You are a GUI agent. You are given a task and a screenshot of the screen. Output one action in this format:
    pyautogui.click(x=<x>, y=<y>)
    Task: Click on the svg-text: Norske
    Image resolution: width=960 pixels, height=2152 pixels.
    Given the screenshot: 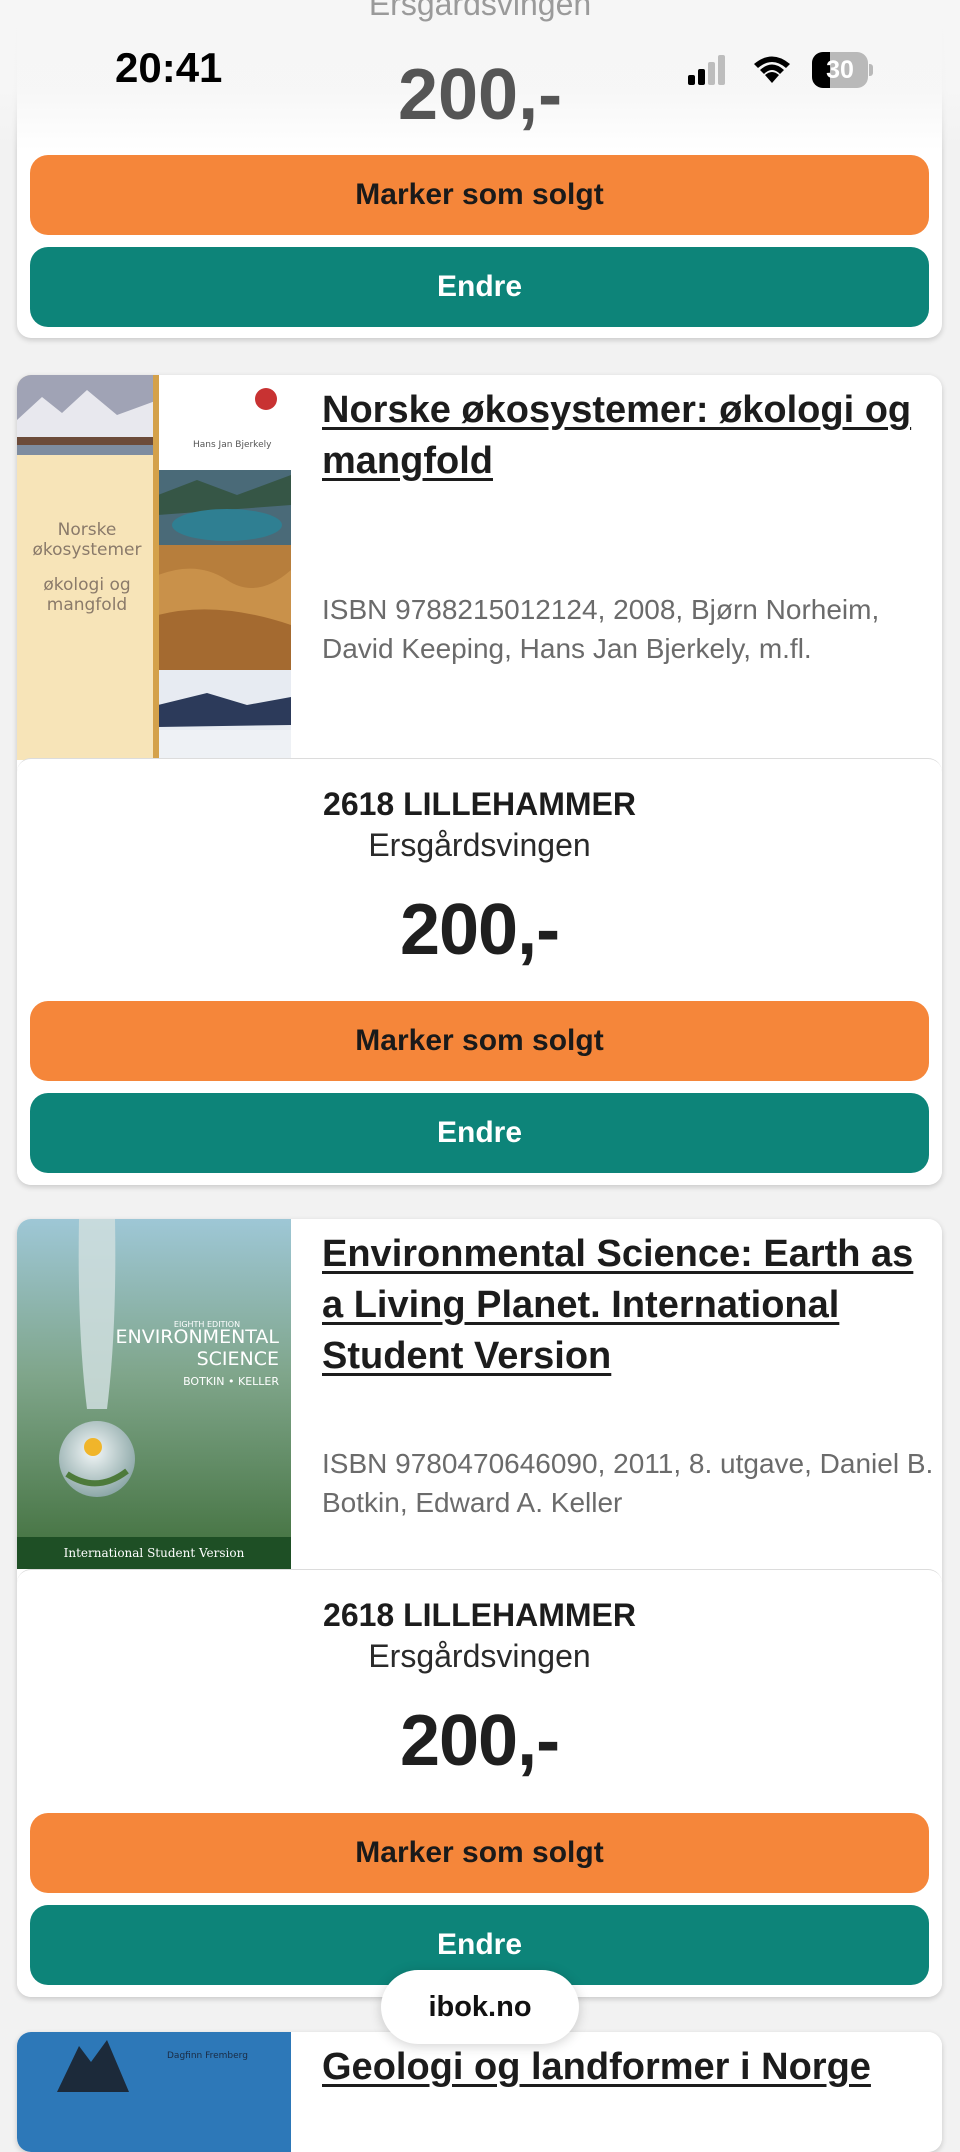 What is the action you would take?
    pyautogui.click(x=87, y=530)
    